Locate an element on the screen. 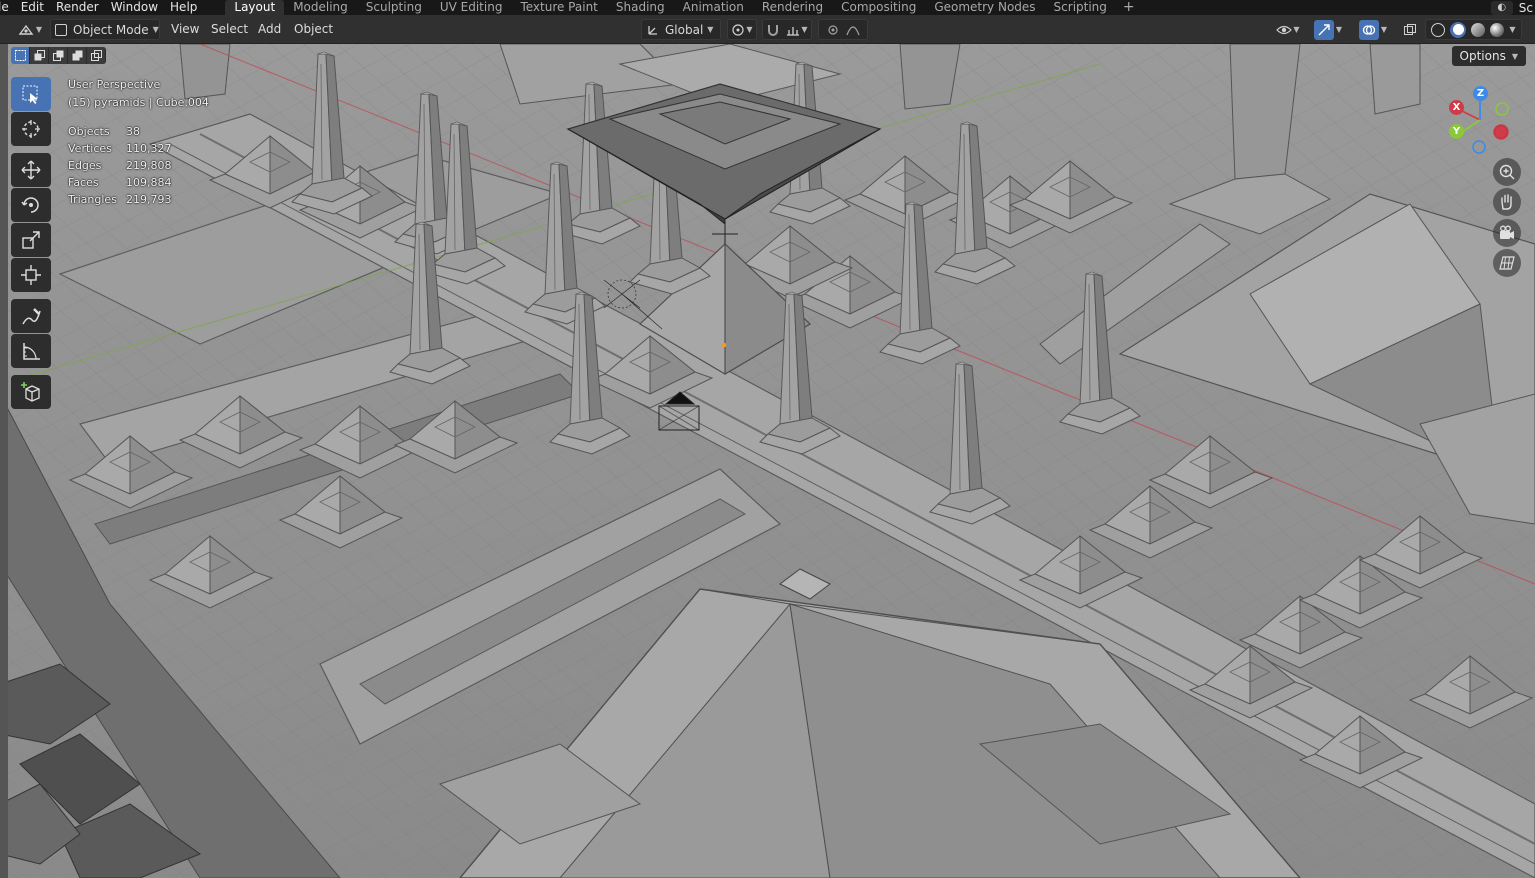  move-tool is located at coordinates (31, 170).